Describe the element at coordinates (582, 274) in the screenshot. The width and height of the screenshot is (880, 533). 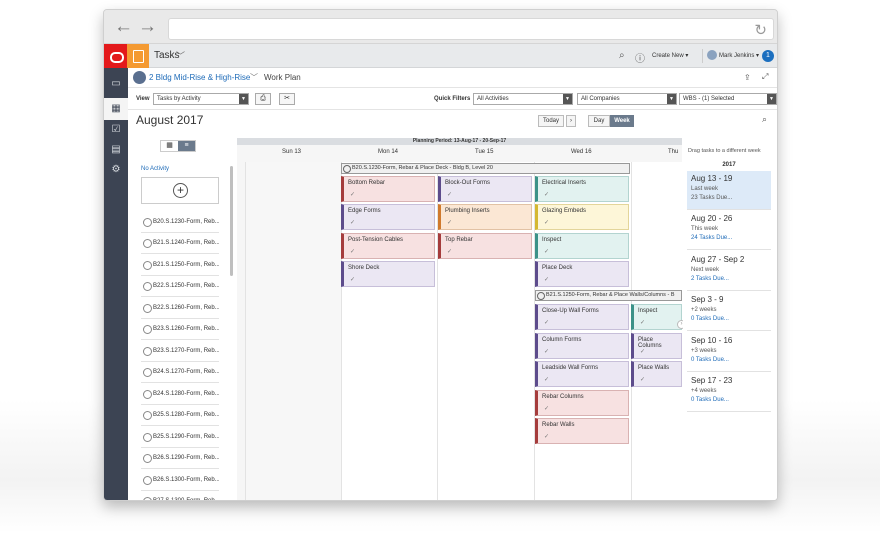
I see `task-card: Place Deck ✓` at that location.